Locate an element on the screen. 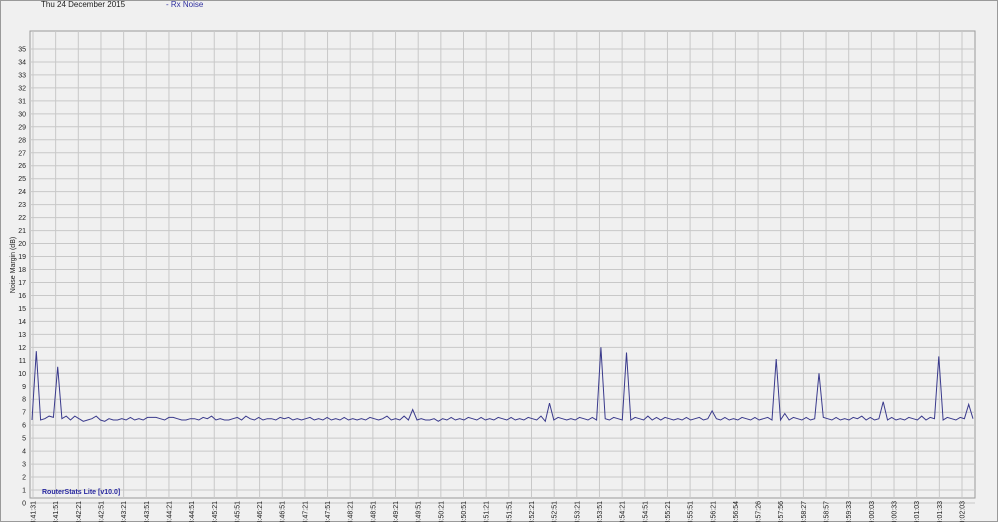 The height and width of the screenshot is (522, 998). y-tick-label: 14 is located at coordinates (22, 322).